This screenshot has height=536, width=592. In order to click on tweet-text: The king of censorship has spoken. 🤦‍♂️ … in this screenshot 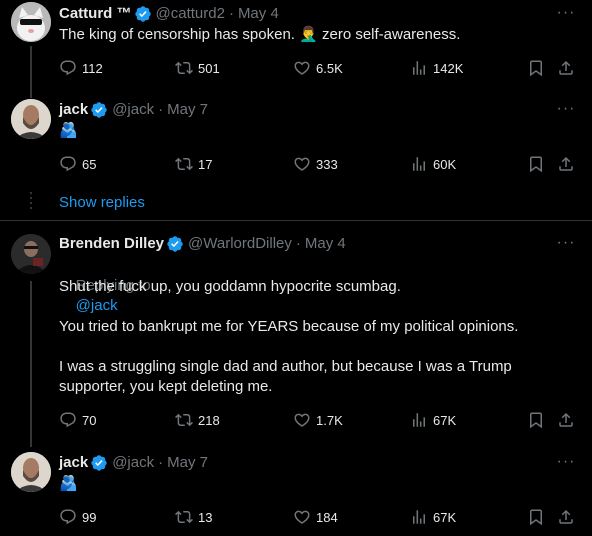, I will do `click(260, 34)`.